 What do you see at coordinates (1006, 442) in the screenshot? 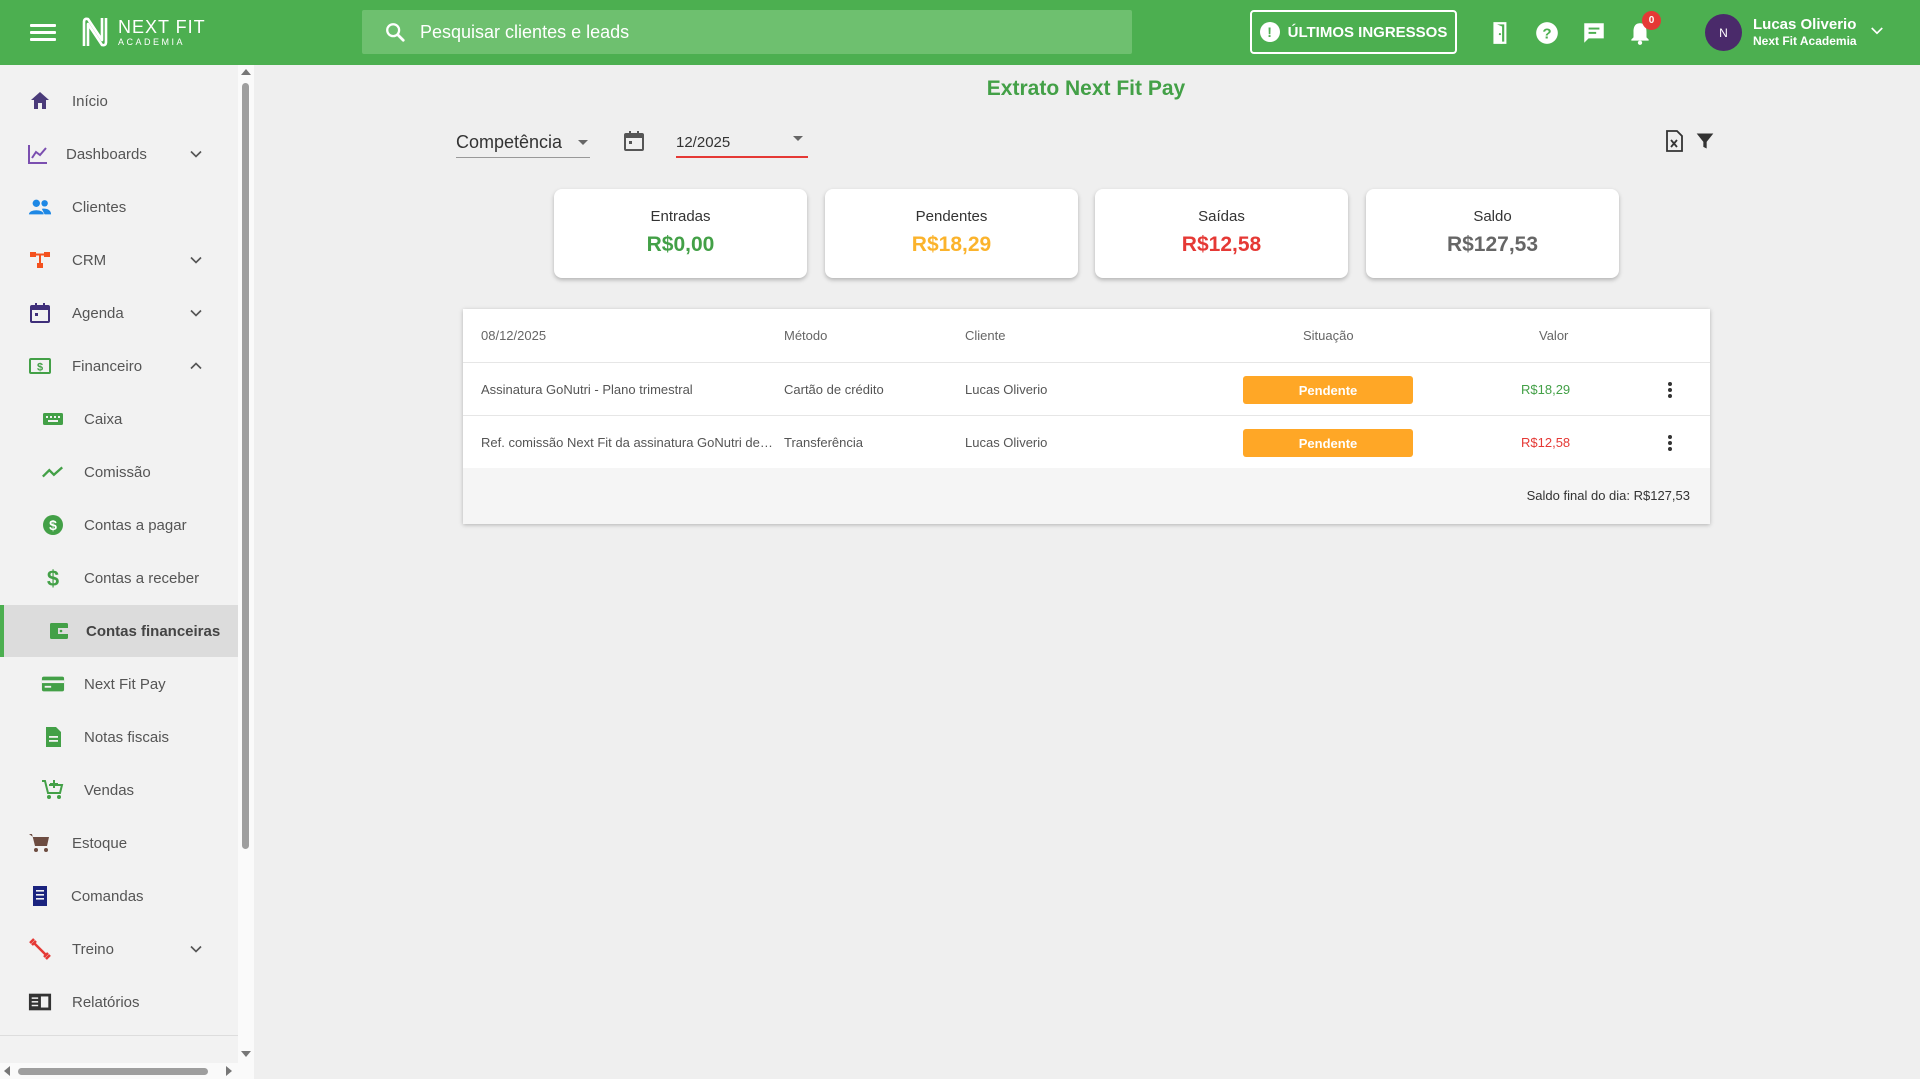
I see `row-client: Lucas Oliverio` at bounding box center [1006, 442].